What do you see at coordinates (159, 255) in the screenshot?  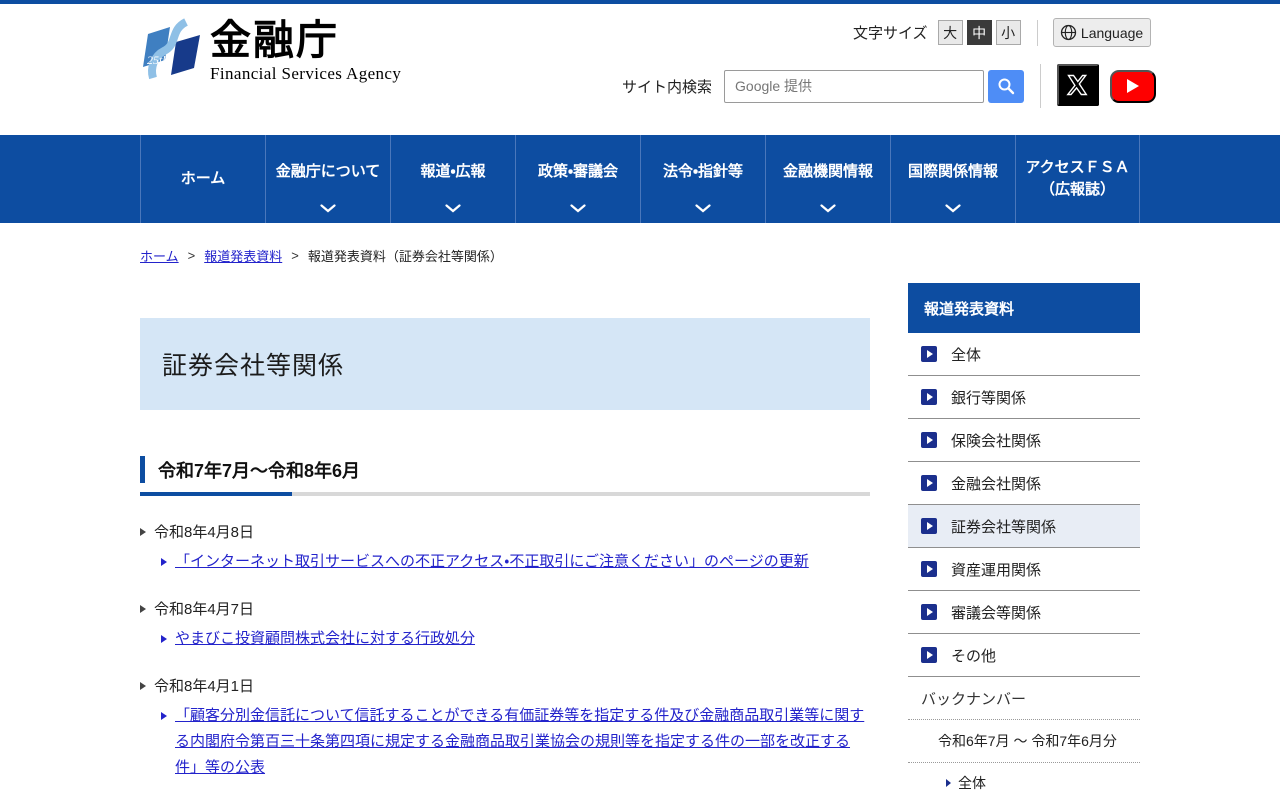 I see `breadcrumb-link: ホーム` at bounding box center [159, 255].